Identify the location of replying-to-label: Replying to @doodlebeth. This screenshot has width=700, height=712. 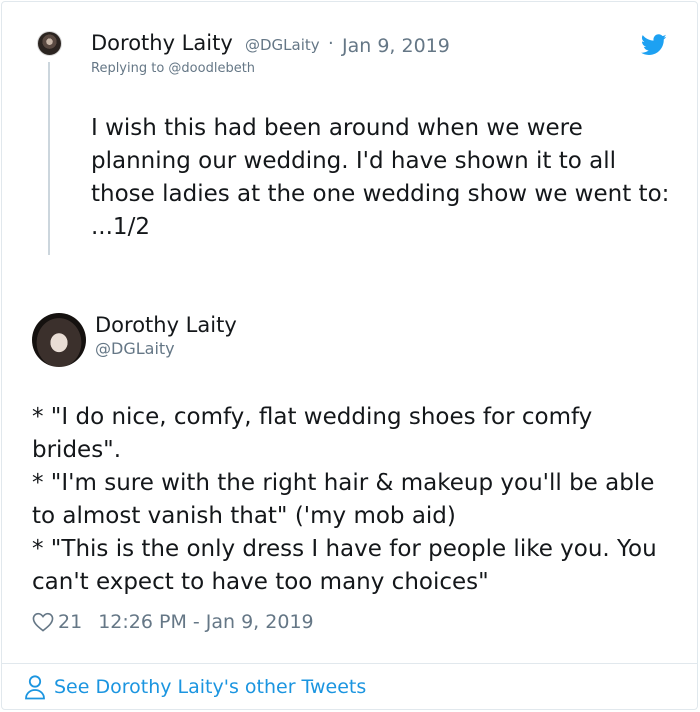
(173, 68).